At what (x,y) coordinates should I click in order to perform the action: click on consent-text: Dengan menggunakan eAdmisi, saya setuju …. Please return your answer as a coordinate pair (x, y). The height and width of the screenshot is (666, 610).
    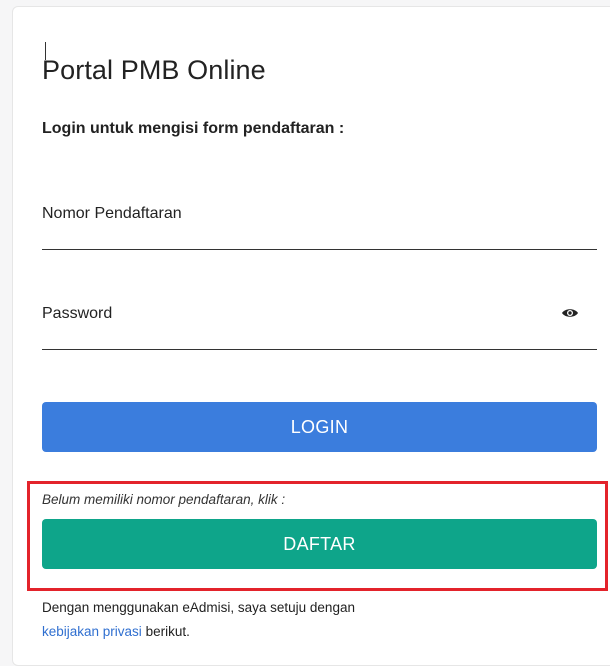
    Looking at the image, I should click on (198, 620).